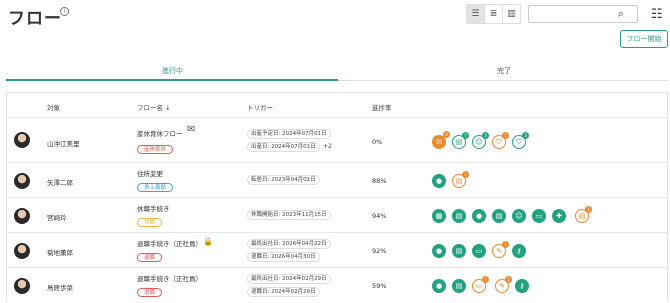 The height and width of the screenshot is (303, 670). Describe the element at coordinates (465, 135) in the screenshot. I see `task-count-badge: 7` at that location.